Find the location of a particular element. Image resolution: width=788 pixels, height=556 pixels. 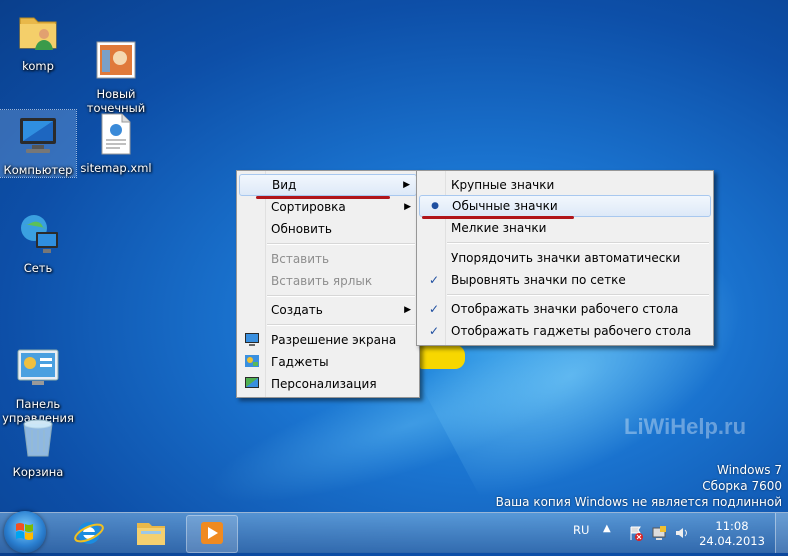

watermark-line: Windows 7 is located at coordinates (749, 470).